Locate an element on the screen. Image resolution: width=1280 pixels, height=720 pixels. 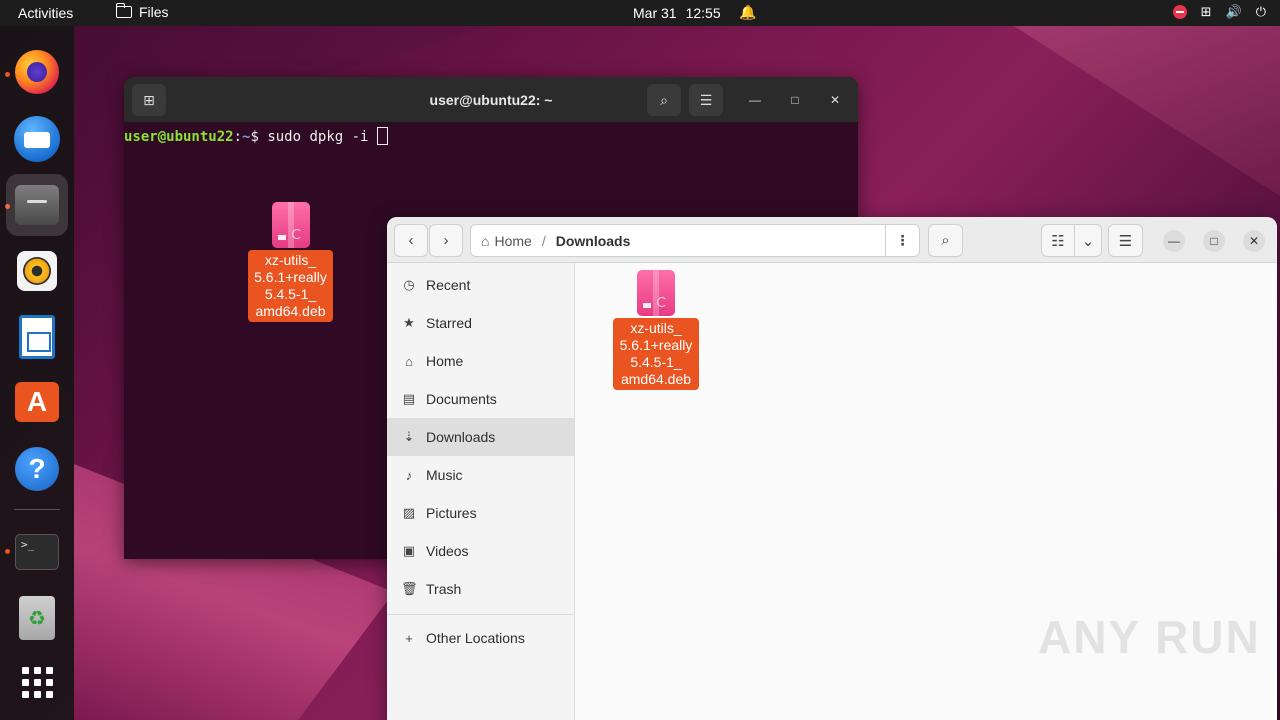
document-icon: ▤ is located at coordinates (409, 398).